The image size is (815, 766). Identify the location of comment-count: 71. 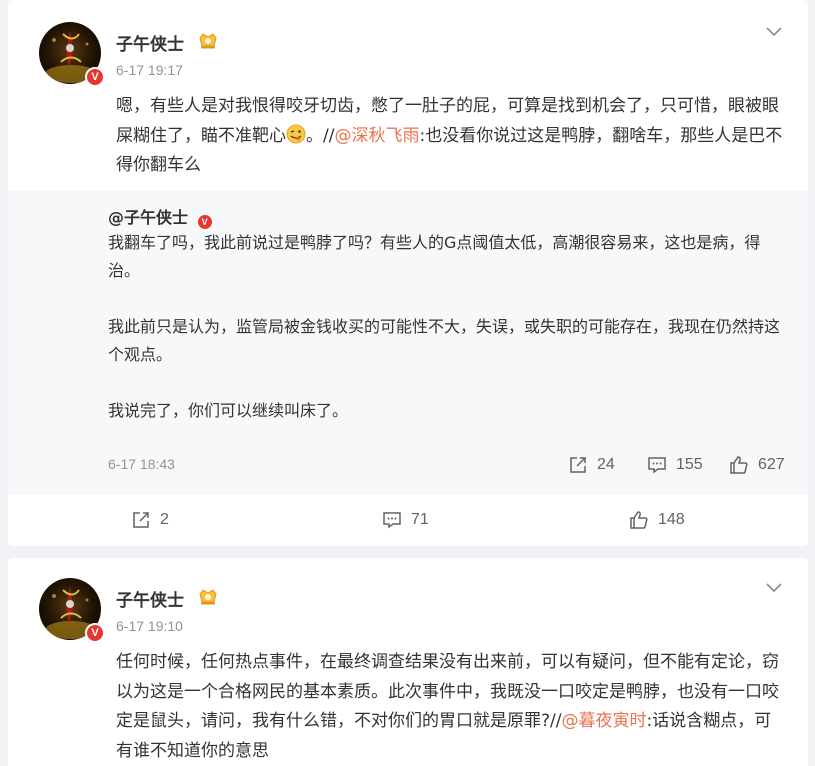
(420, 519).